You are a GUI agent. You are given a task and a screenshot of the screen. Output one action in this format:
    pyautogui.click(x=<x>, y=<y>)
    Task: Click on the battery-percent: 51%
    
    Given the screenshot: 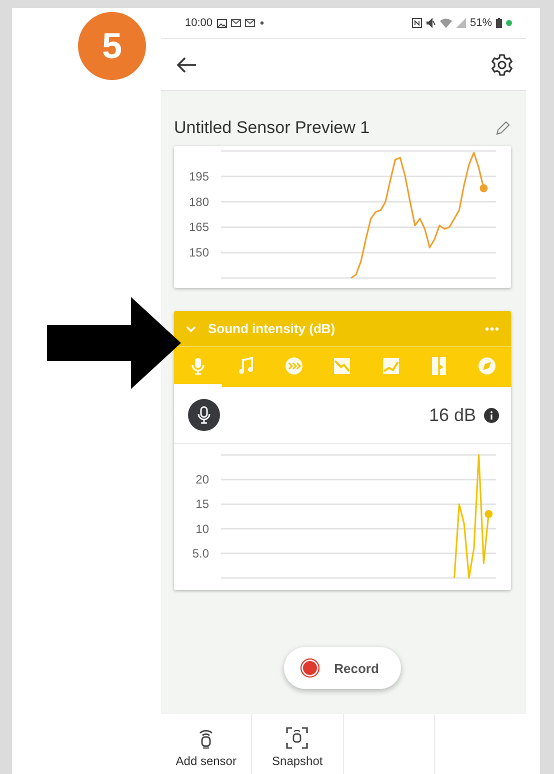 What is the action you would take?
    pyautogui.click(x=481, y=23)
    